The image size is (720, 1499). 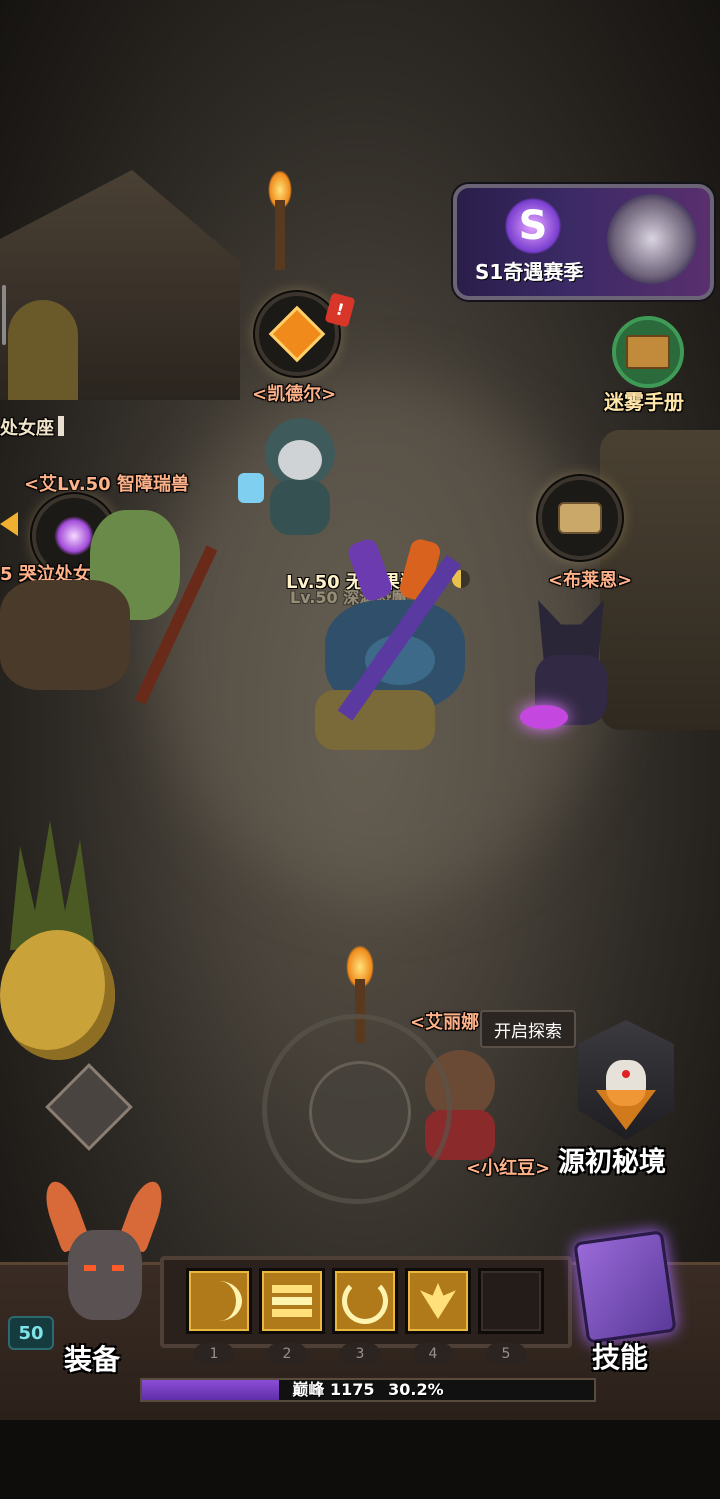 I want to click on equipment-label: 装备, so click(x=92, y=1359).